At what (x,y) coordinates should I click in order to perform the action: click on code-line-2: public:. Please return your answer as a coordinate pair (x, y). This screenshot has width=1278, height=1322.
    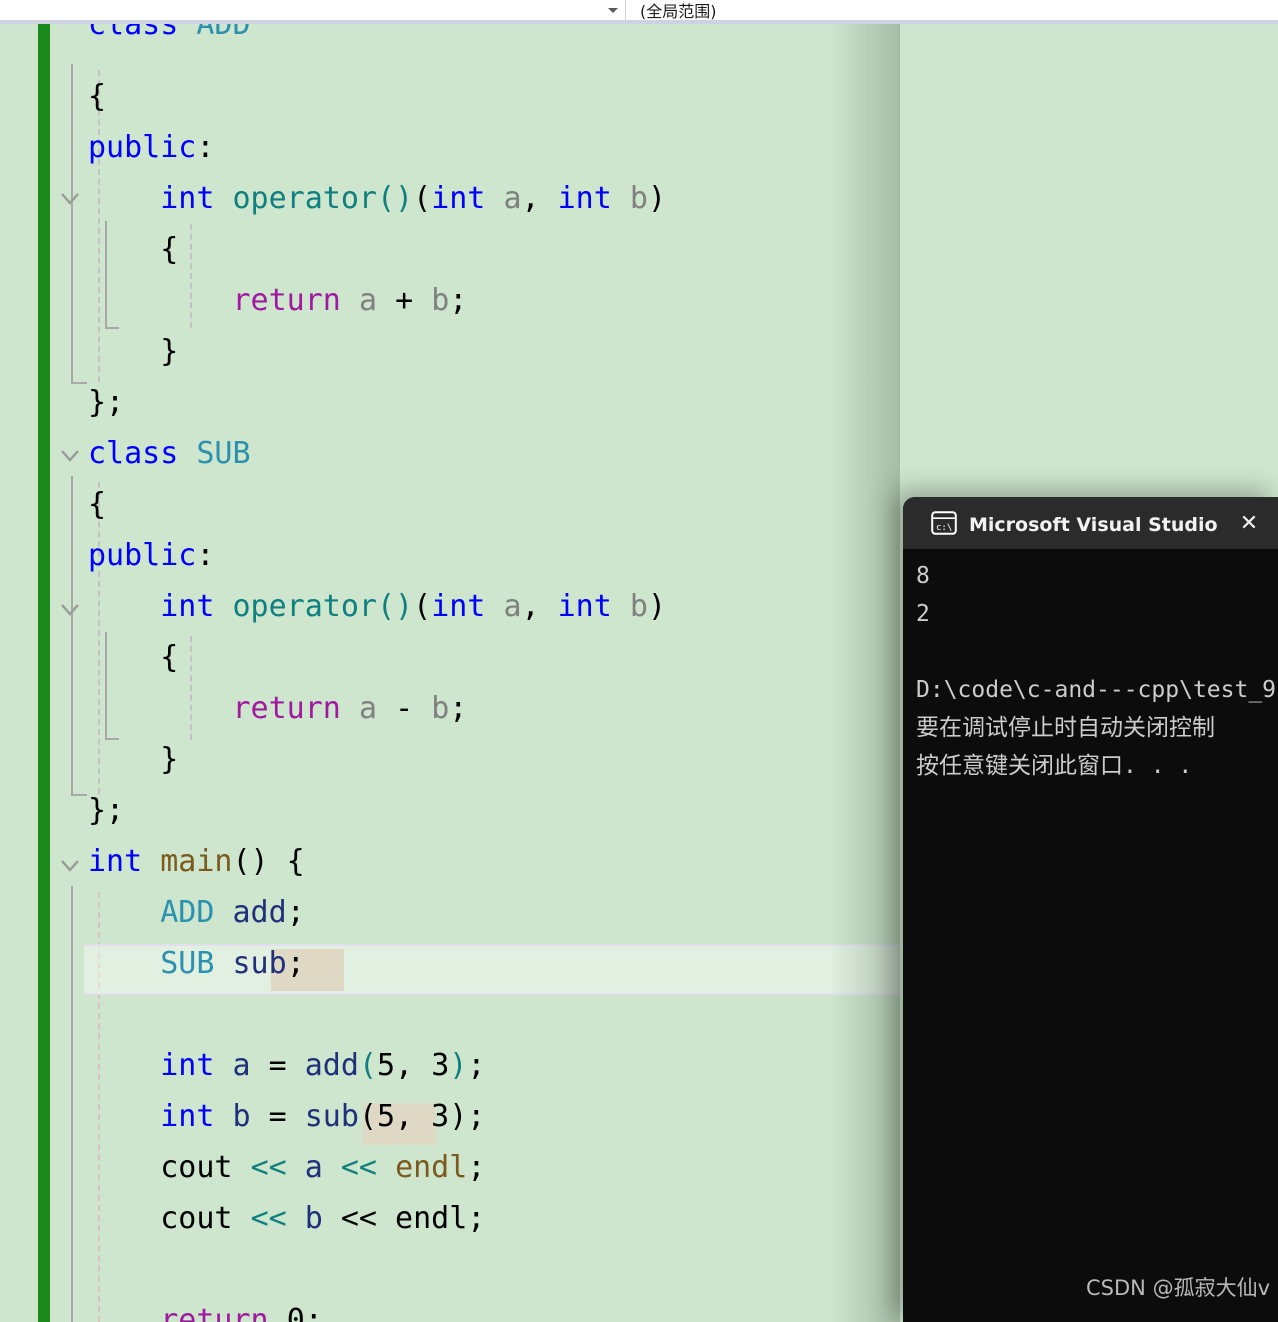
    Looking at the image, I should click on (151, 147).